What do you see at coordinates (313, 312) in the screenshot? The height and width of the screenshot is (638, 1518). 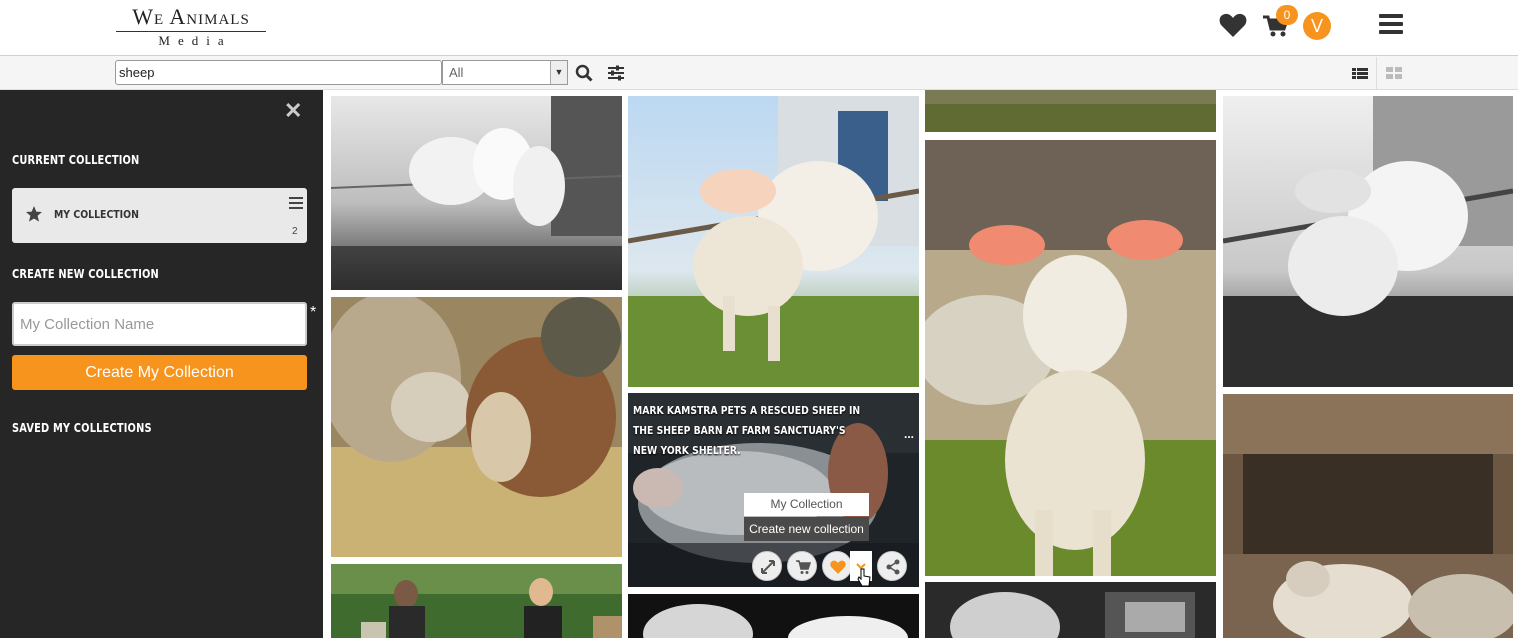 I see `required-asterisk: *` at bounding box center [313, 312].